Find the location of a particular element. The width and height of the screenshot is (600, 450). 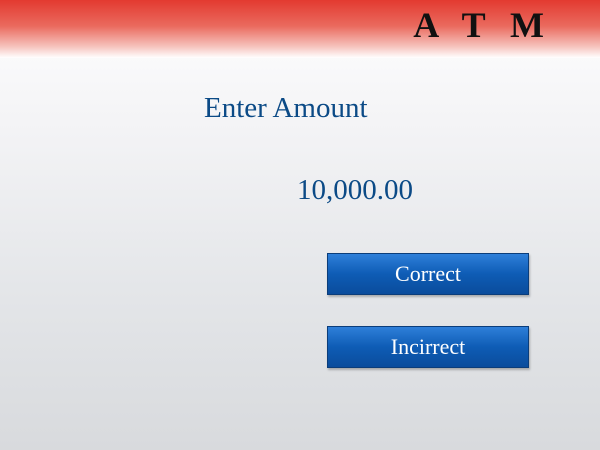

incorrect-button: Incirrect is located at coordinates (428, 347).